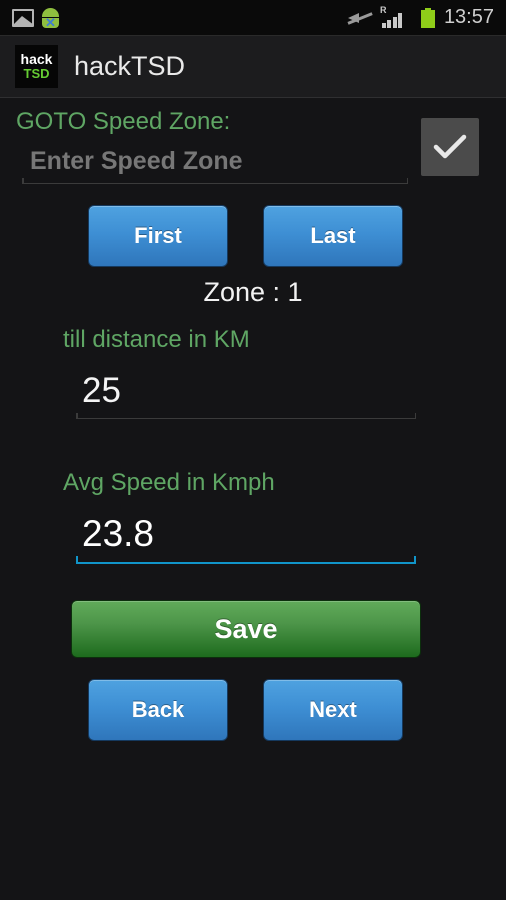 The width and height of the screenshot is (506, 900). I want to click on next-button: Next, so click(333, 710).